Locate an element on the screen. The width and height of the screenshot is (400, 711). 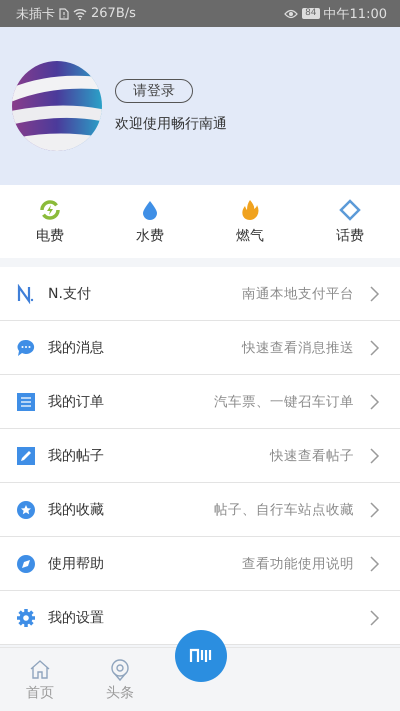
network-speed: 267B/s is located at coordinates (113, 13).